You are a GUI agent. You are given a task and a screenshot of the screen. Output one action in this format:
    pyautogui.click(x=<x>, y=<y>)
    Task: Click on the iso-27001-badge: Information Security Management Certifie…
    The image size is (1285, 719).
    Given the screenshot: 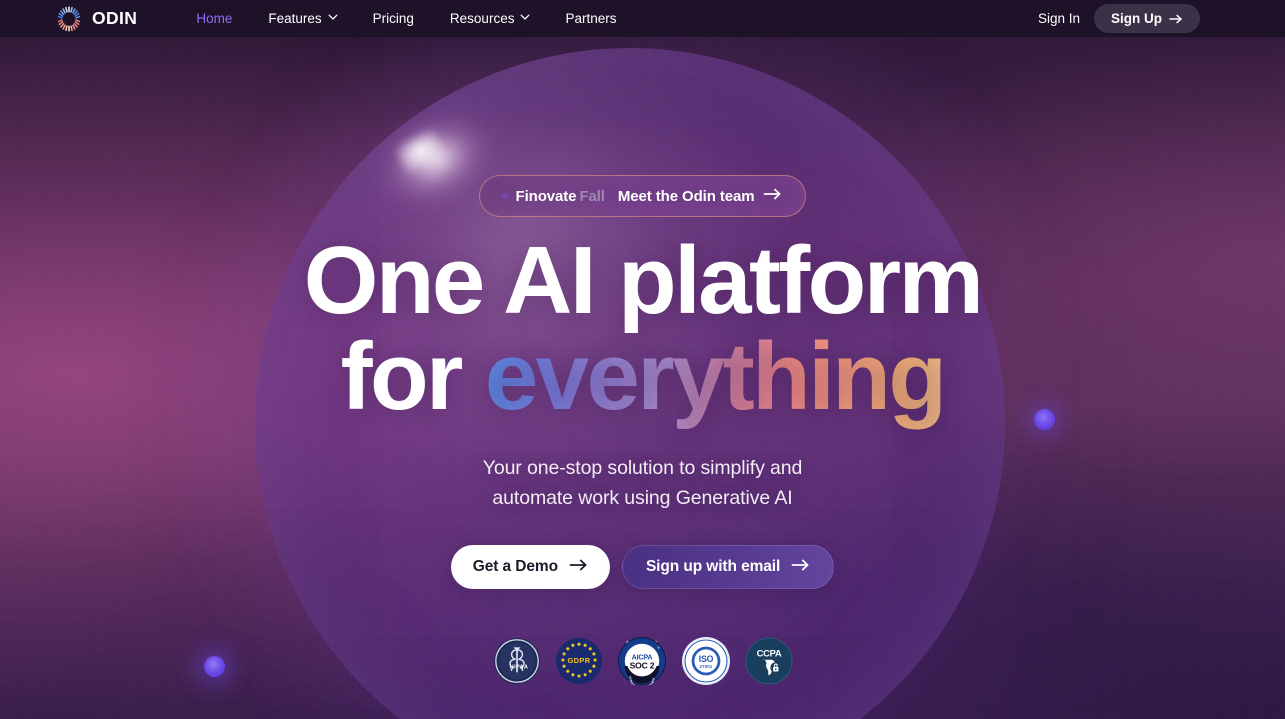 What is the action you would take?
    pyautogui.click(x=706, y=661)
    